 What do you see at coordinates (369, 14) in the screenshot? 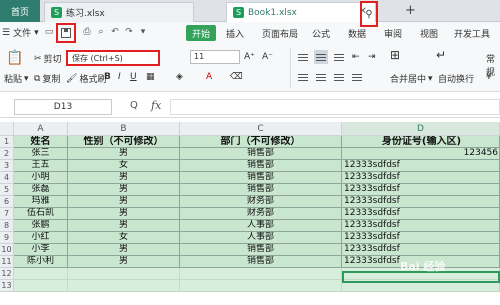
I see `pin-icon: ⚲` at bounding box center [369, 14].